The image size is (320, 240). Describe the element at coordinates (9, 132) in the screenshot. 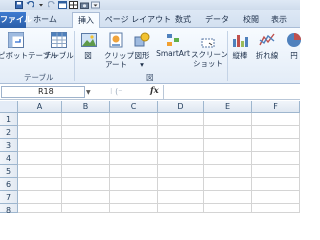

I see `row-header: 2` at that location.